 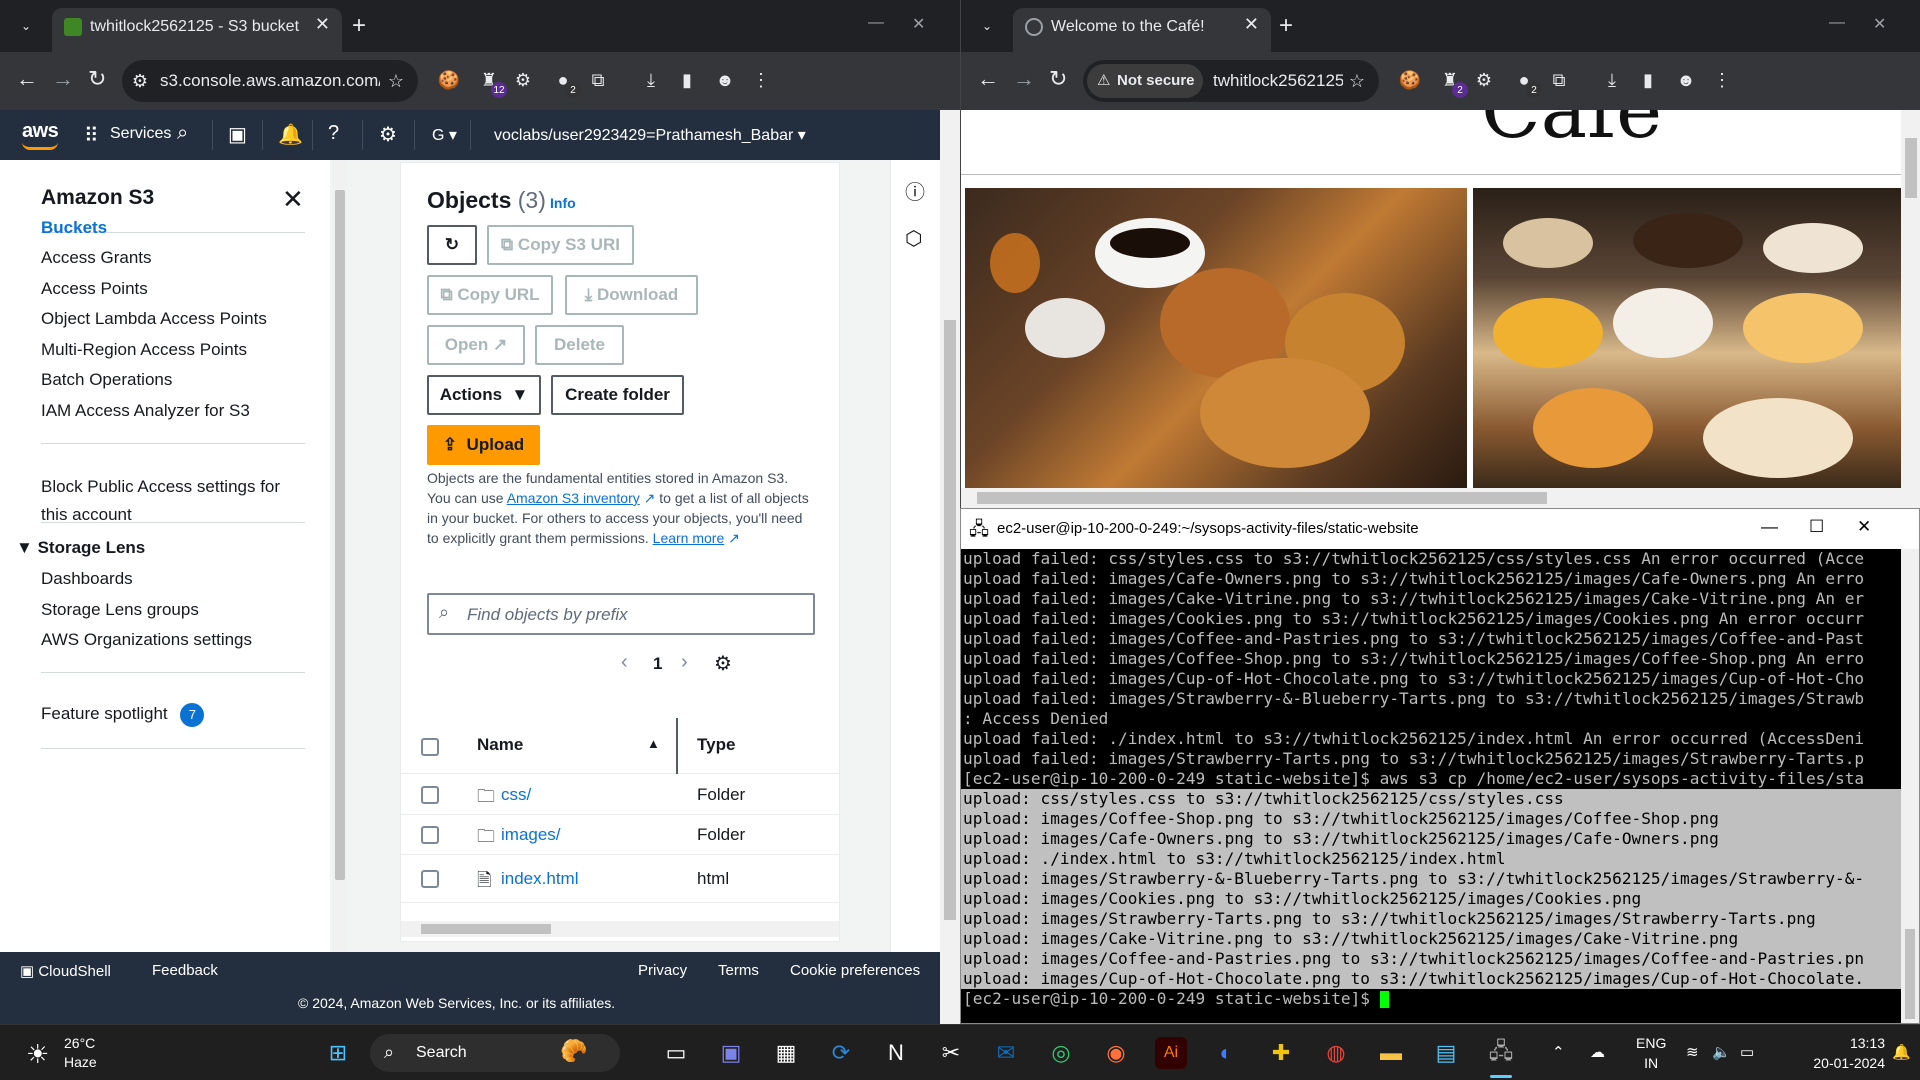 What do you see at coordinates (449, 80) in the screenshot?
I see `cookie-extension-icon: 🍪` at bounding box center [449, 80].